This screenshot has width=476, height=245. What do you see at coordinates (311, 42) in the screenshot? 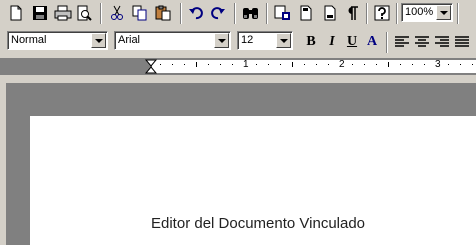
I see `bold-button: B` at bounding box center [311, 42].